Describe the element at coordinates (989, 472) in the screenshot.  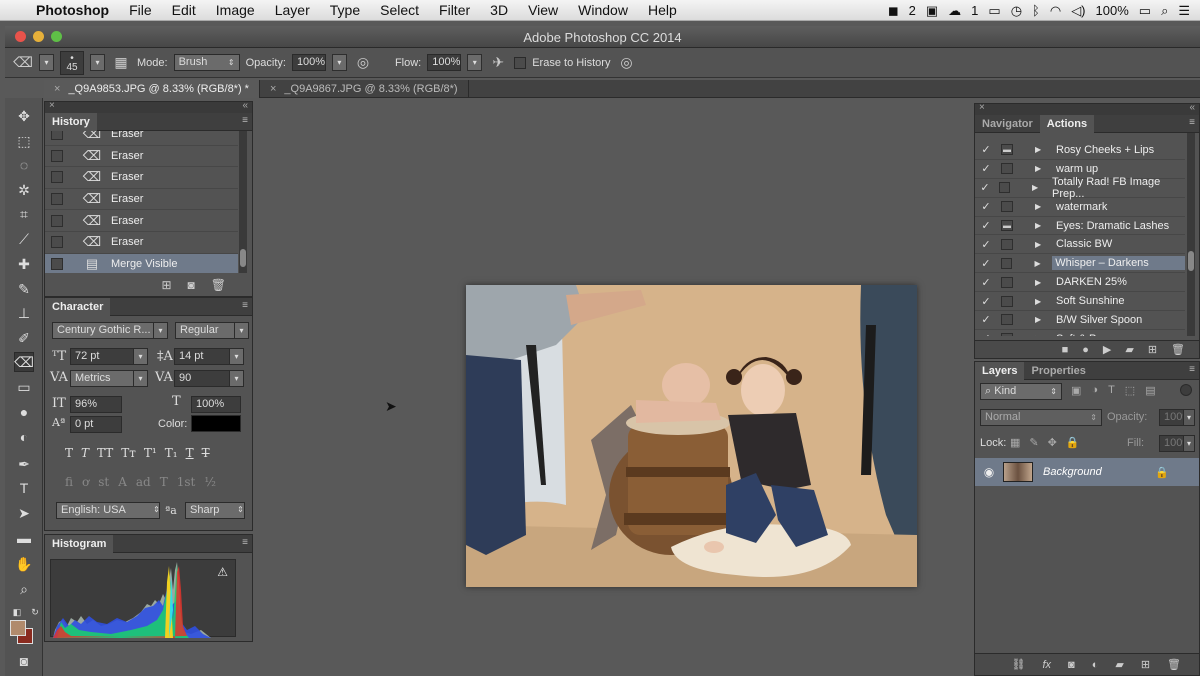
I see `visibility-eye-icon: ◉` at that location.